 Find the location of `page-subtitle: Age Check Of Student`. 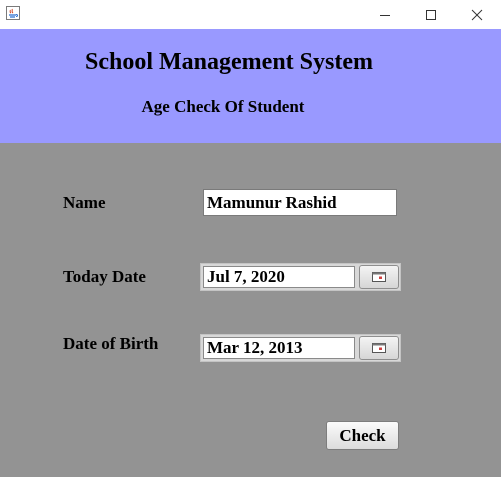

page-subtitle: Age Check Of Student is located at coordinates (223, 106).